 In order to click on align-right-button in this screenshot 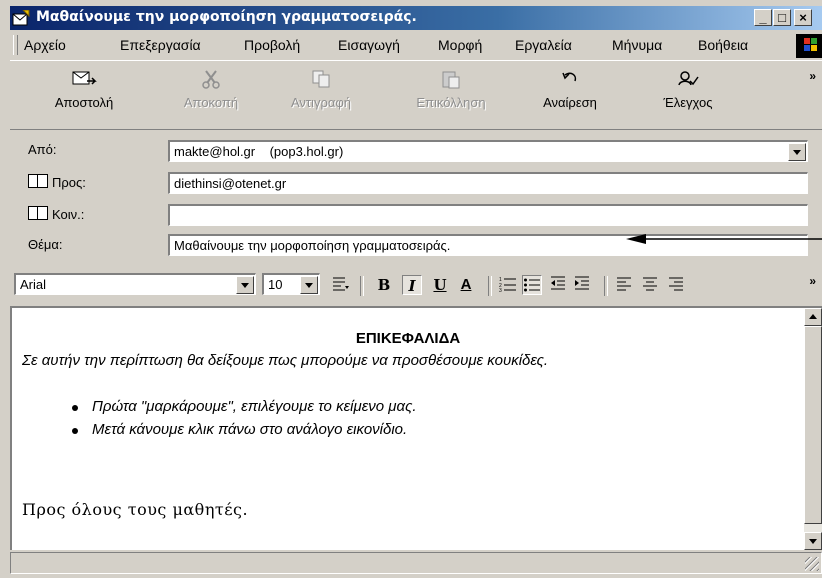, I will do `click(676, 285)`.